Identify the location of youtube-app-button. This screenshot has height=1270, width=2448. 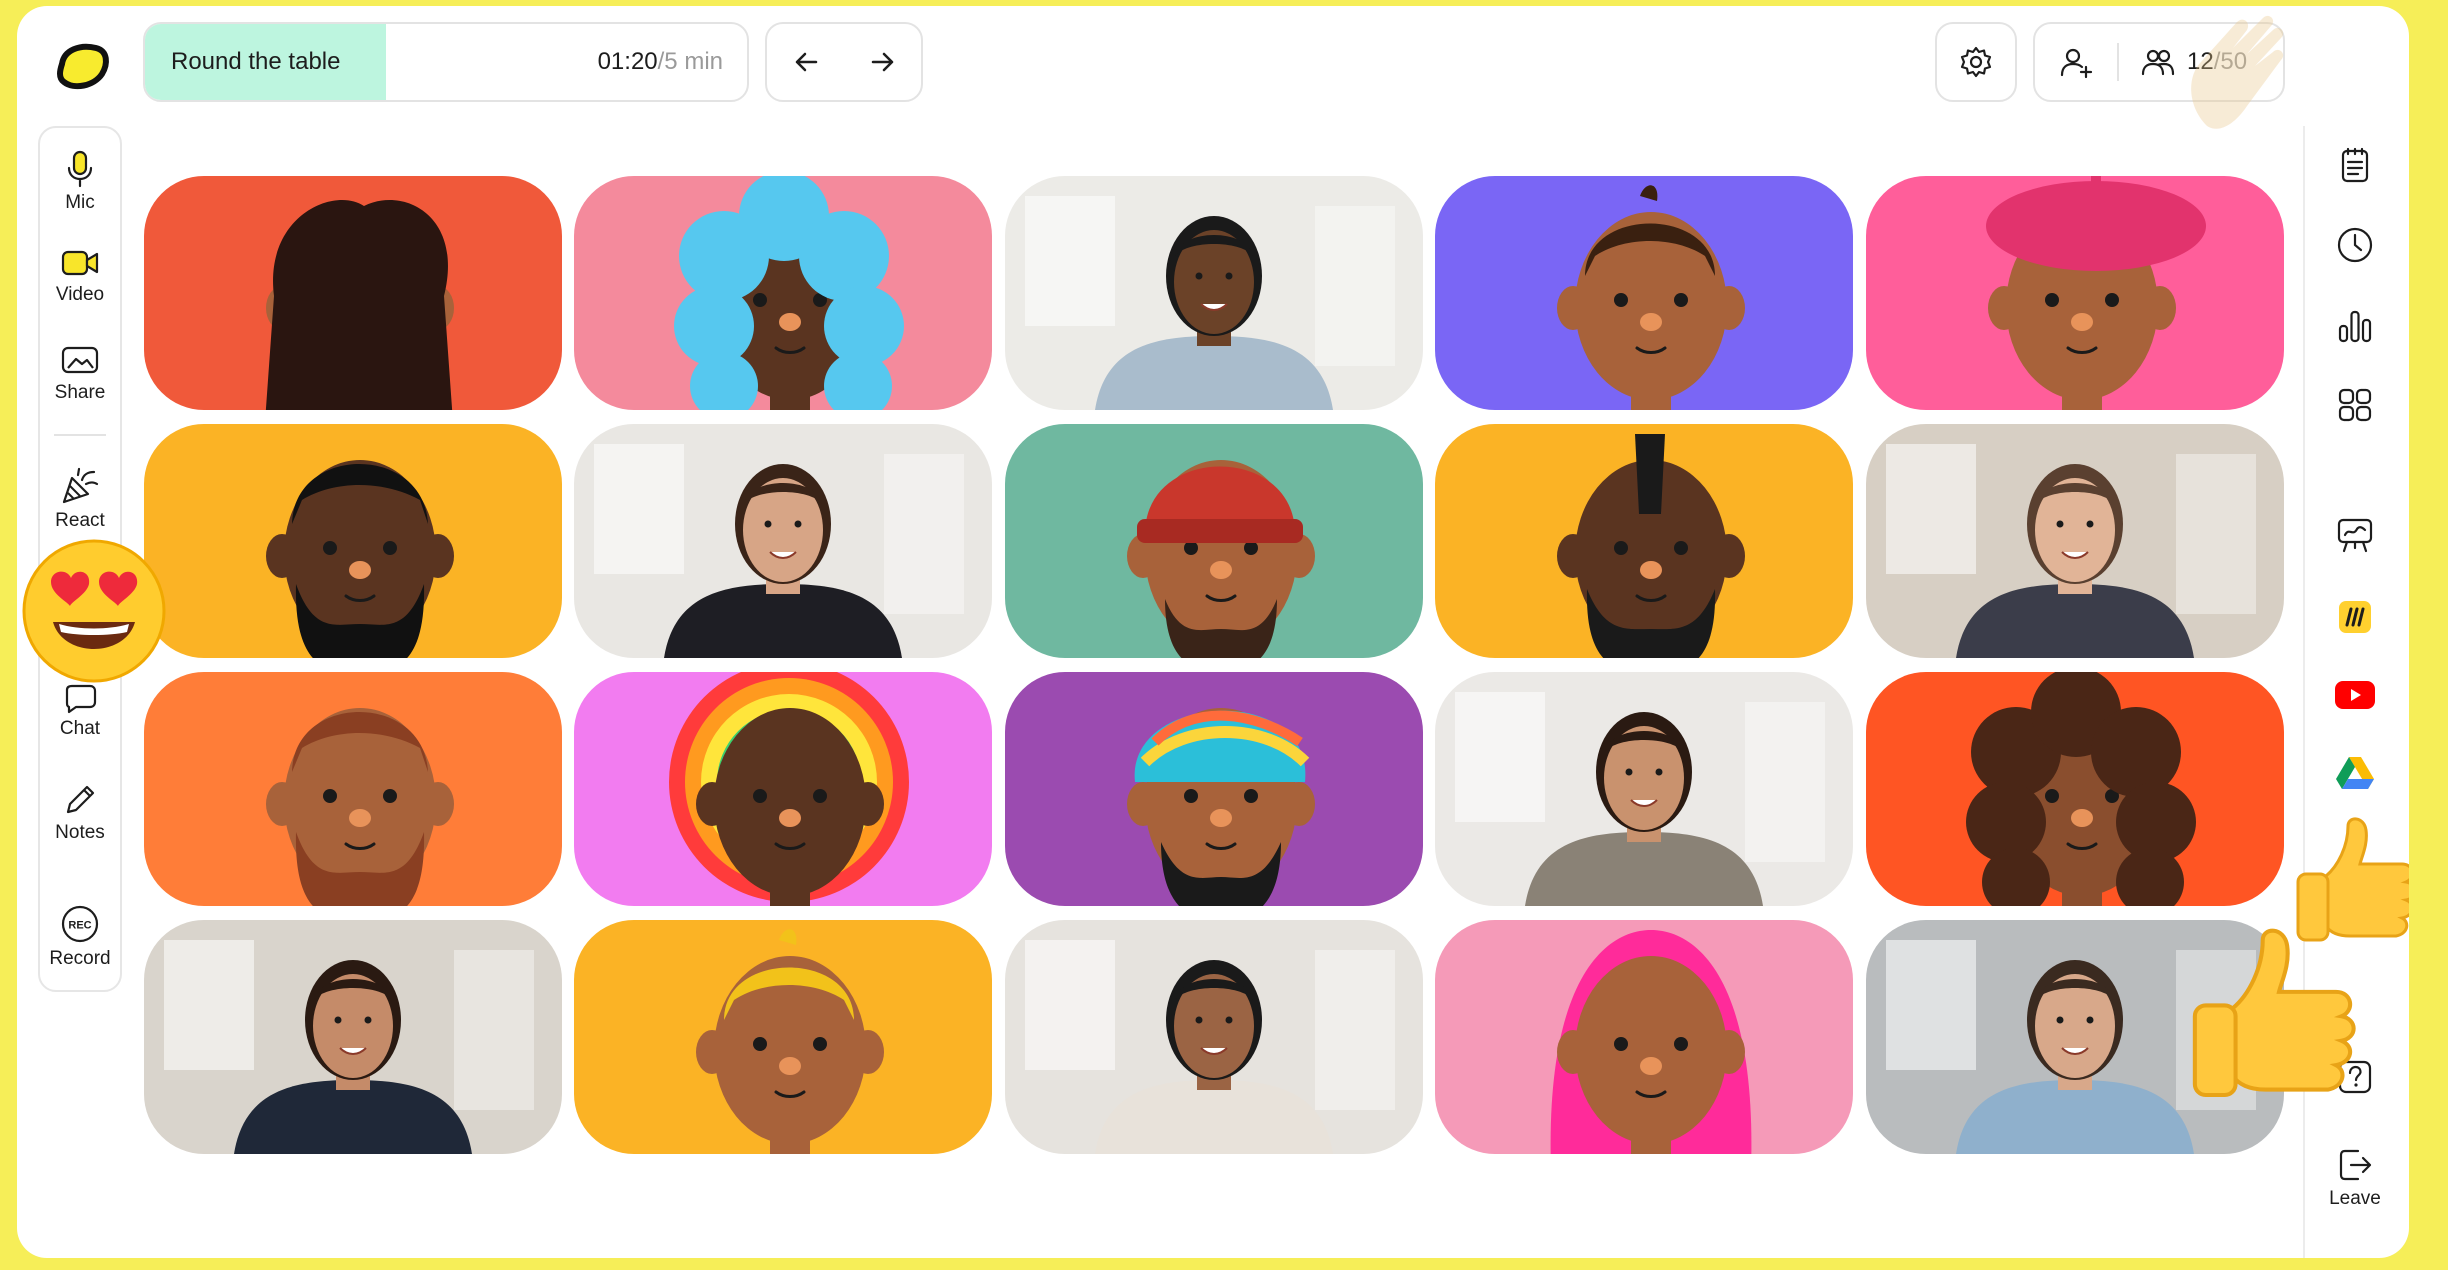
(2355, 695).